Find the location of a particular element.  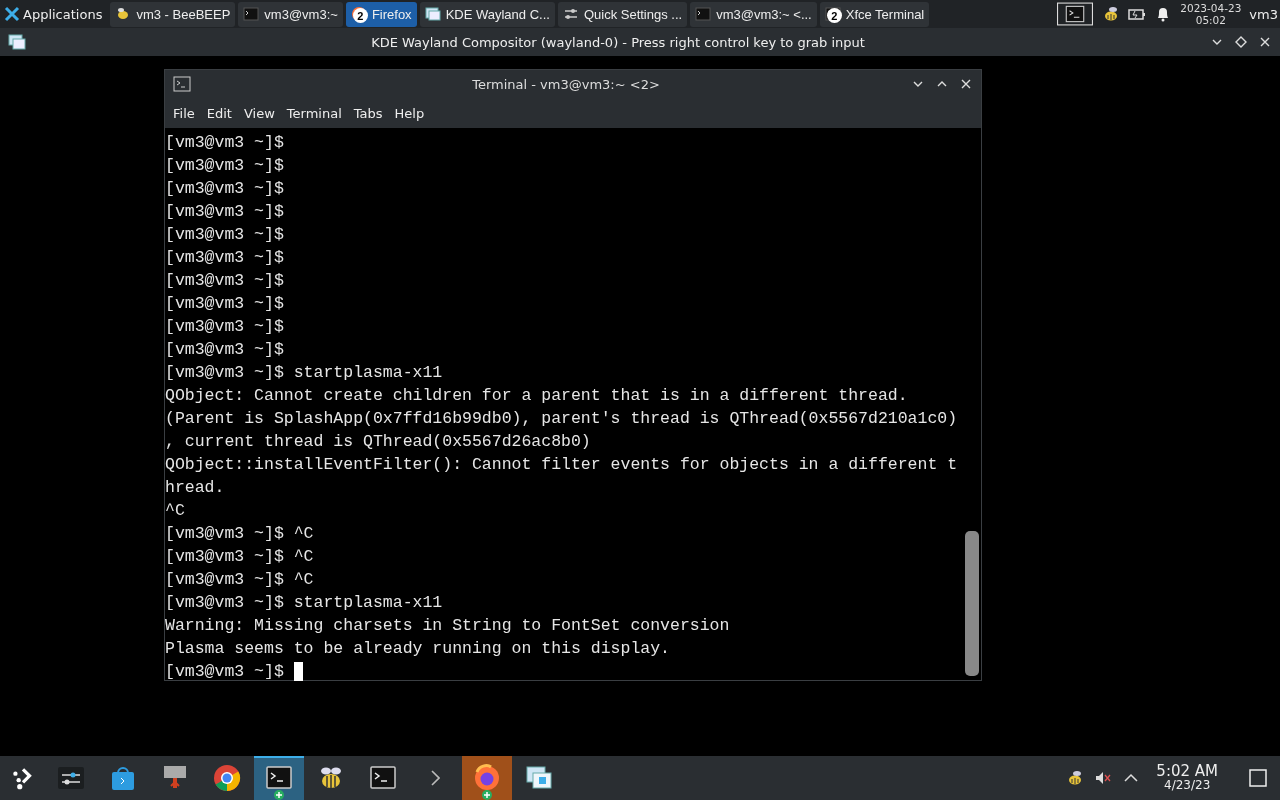

chrome-icon is located at coordinates (227, 778).